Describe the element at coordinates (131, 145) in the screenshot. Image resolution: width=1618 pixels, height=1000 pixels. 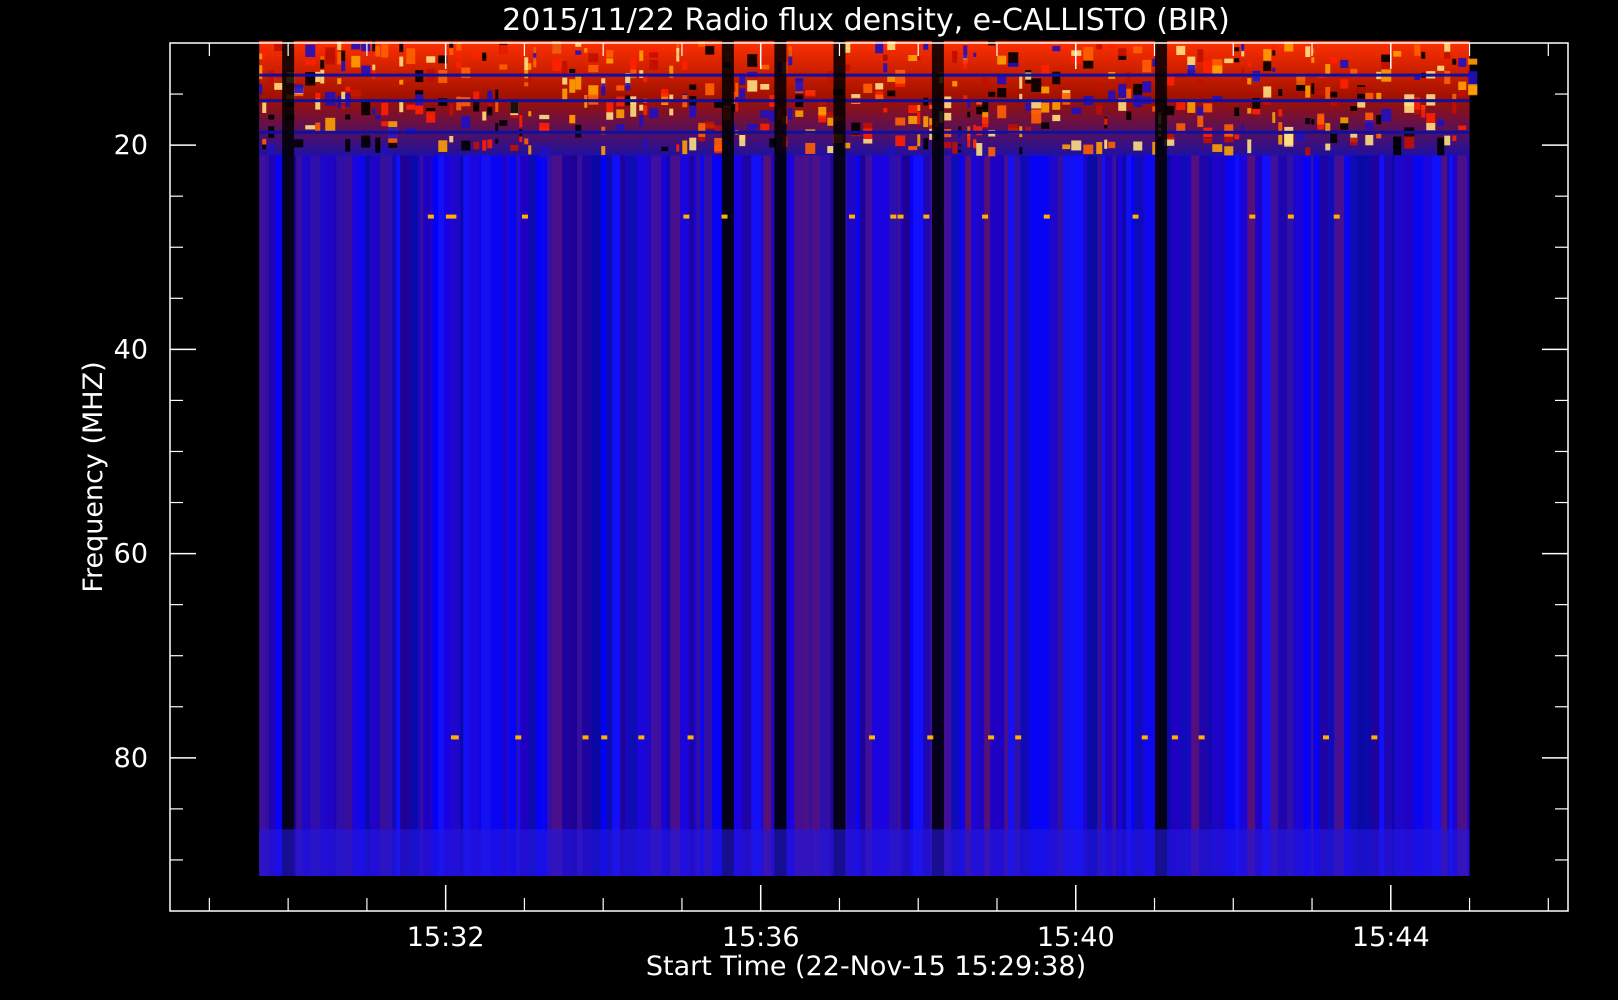
I see `y-tick-label: 20` at that location.